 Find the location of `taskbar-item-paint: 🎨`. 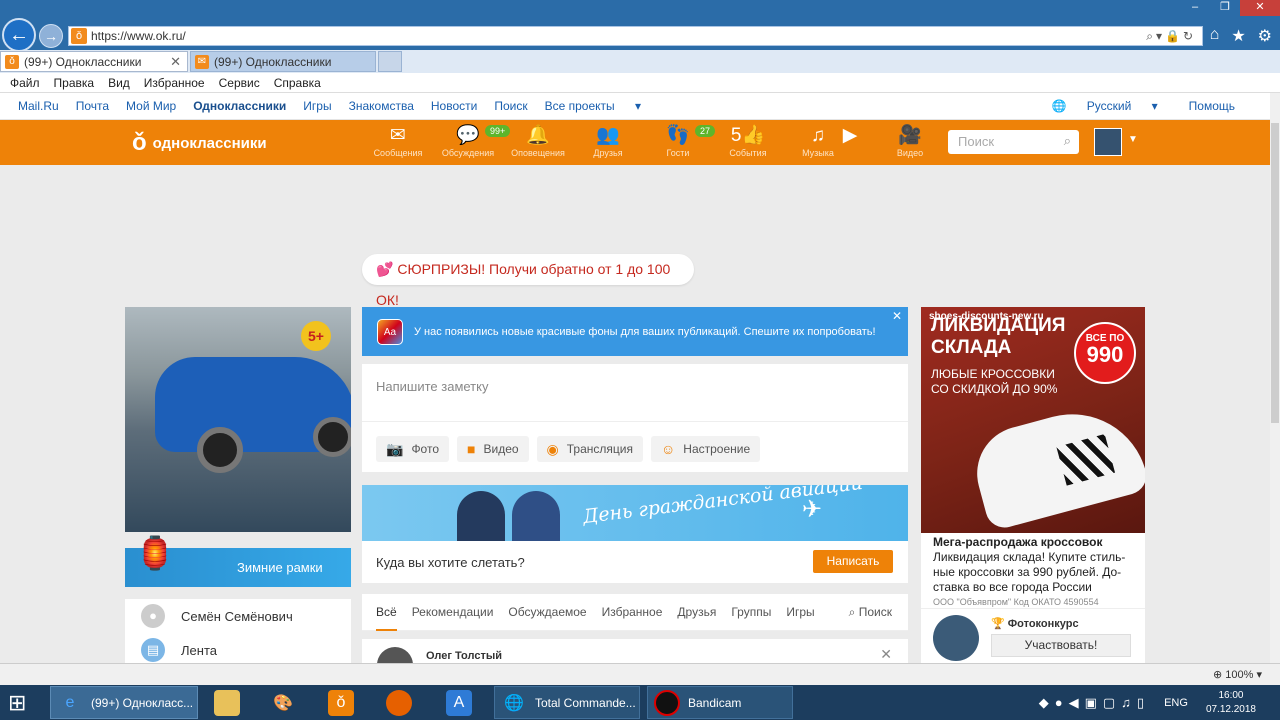

taskbar-item-paint: 🎨 is located at coordinates (286, 702).